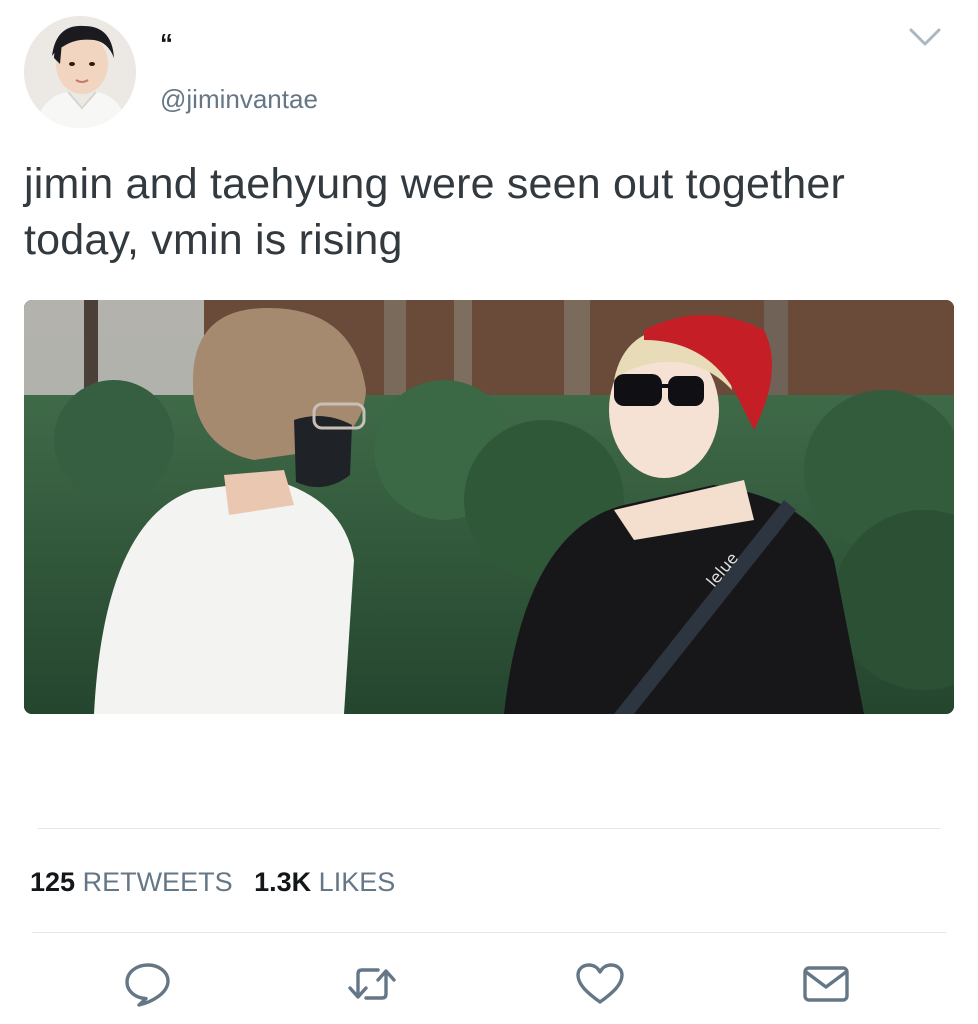 This screenshot has height=1024, width=978. Describe the element at coordinates (148, 984) in the screenshot. I see `reply-icon` at that location.